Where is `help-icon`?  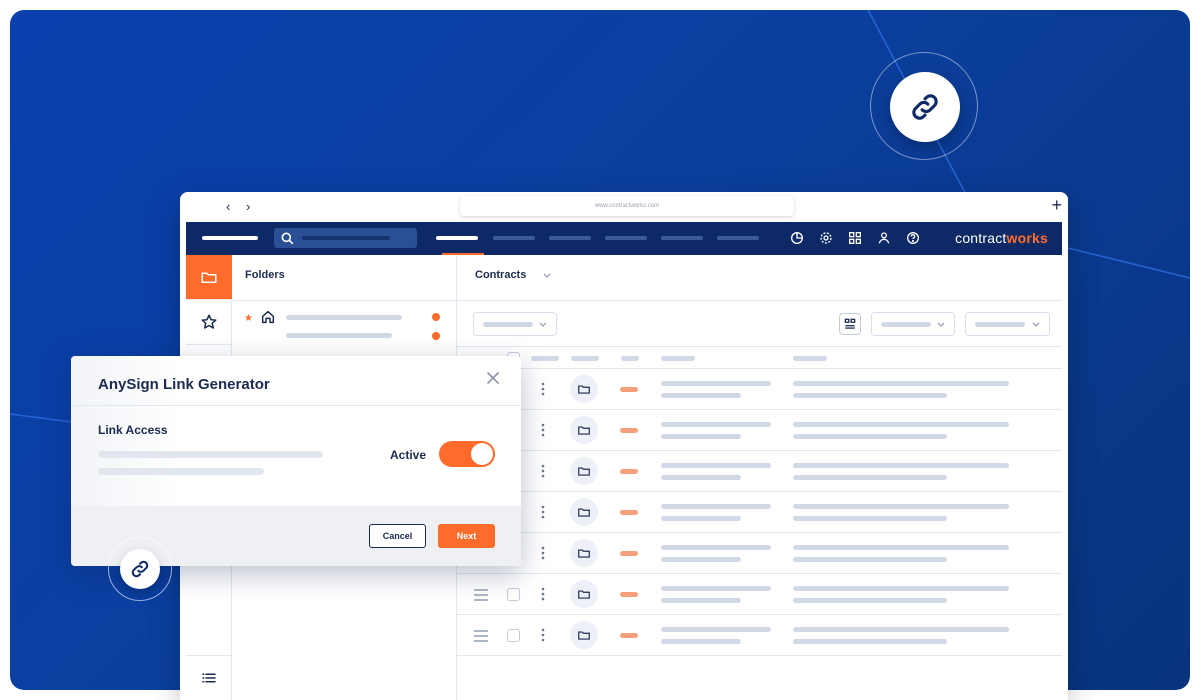 help-icon is located at coordinates (913, 238).